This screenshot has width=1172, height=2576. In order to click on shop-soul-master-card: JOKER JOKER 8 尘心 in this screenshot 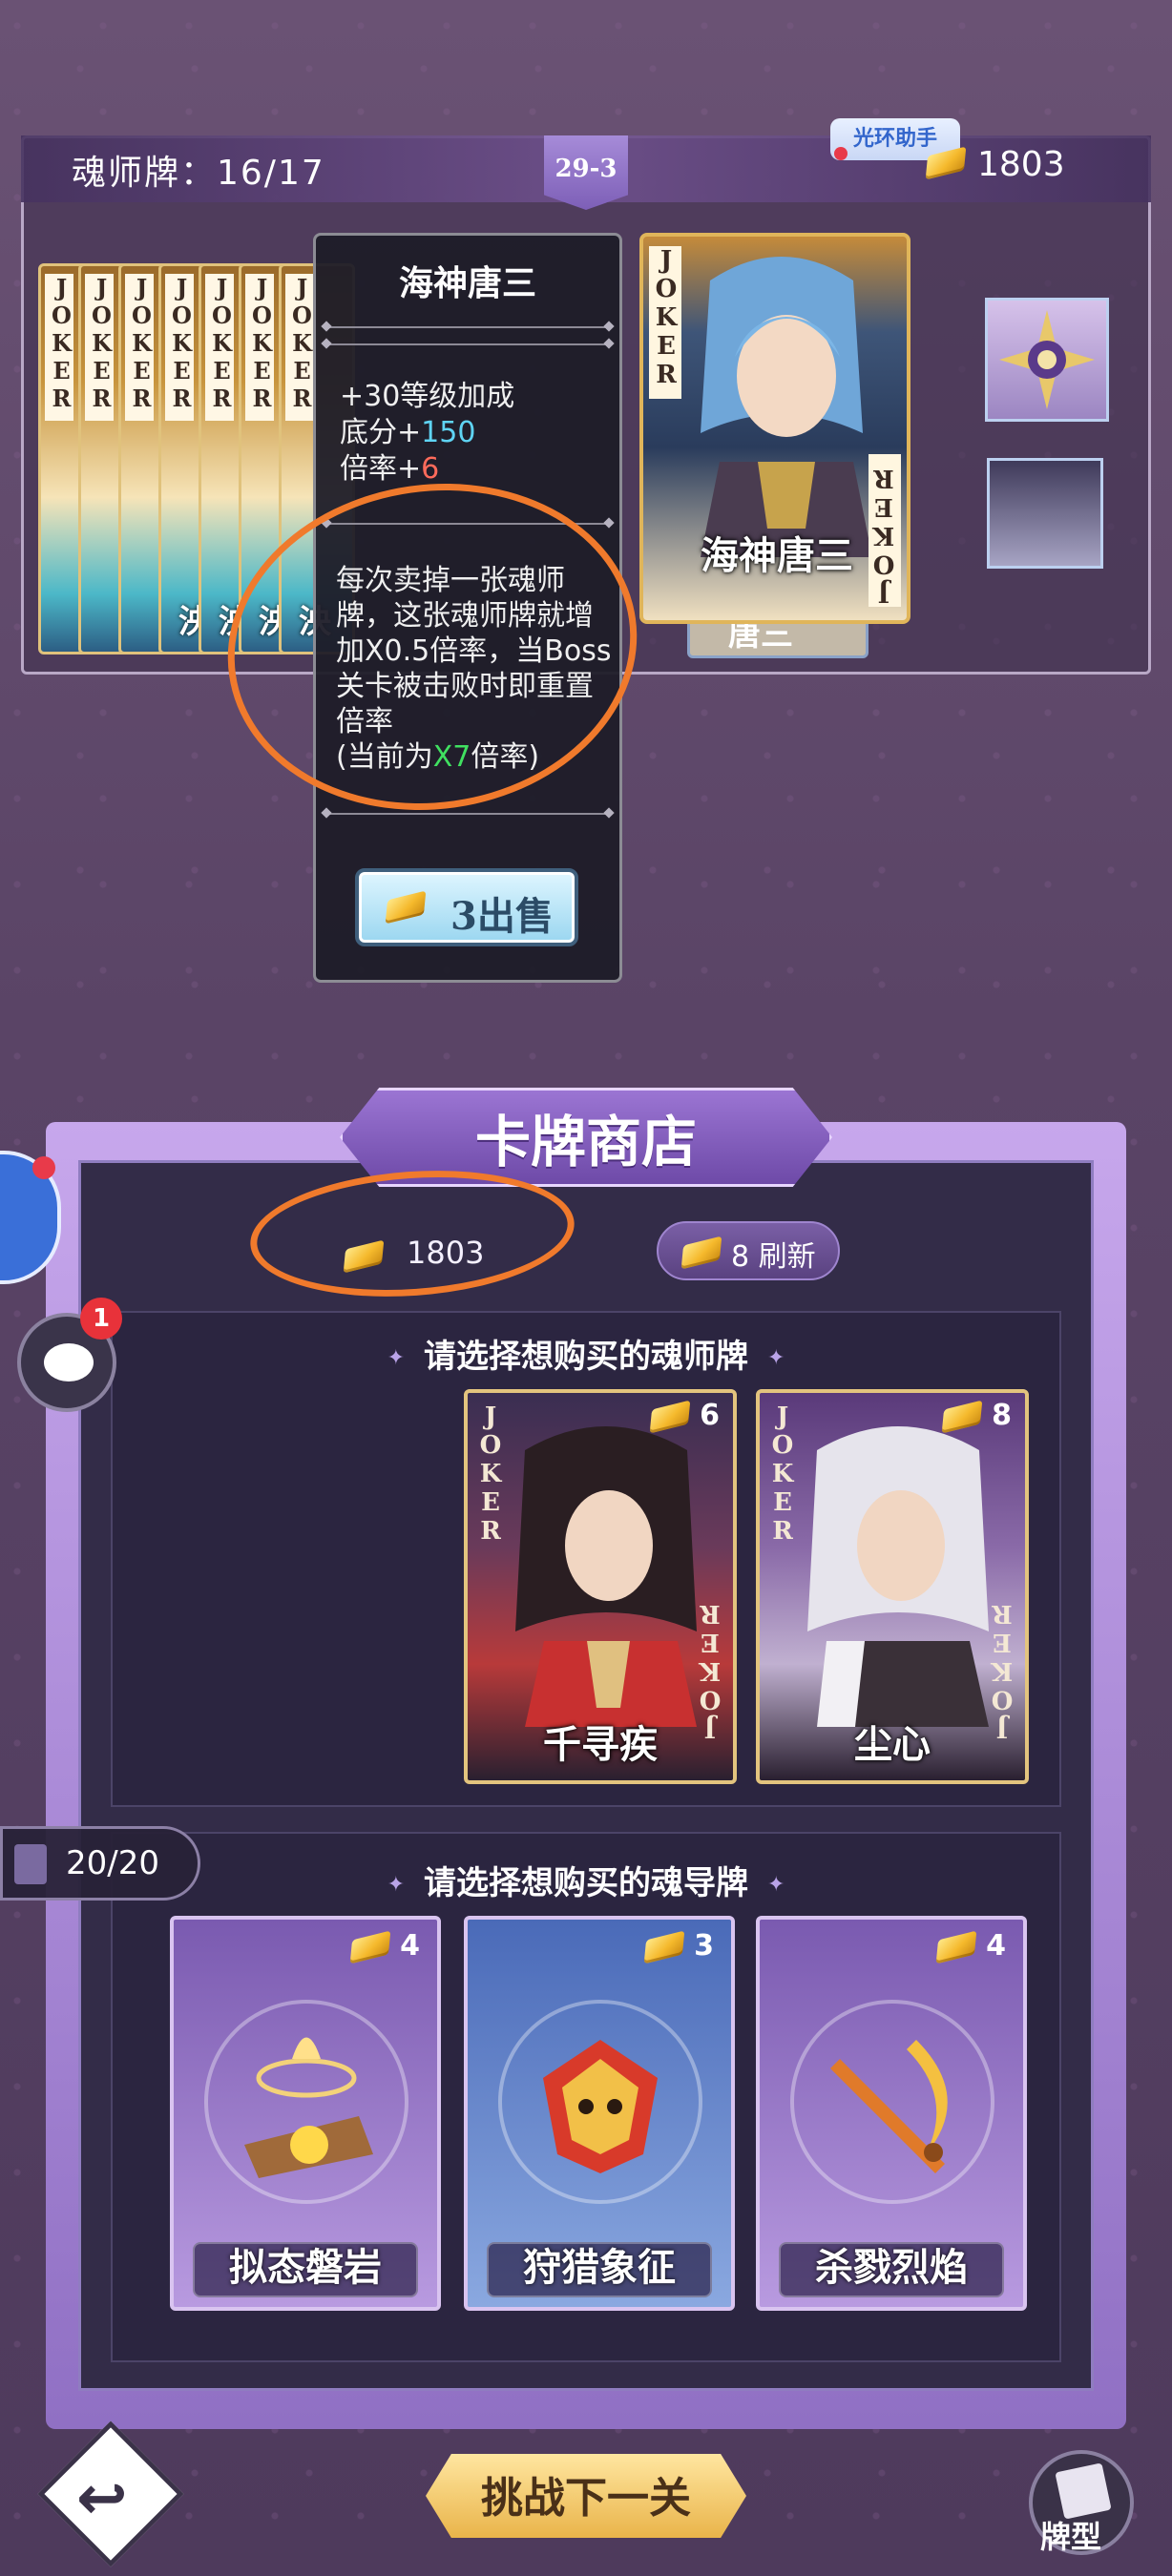, I will do `click(892, 1586)`.